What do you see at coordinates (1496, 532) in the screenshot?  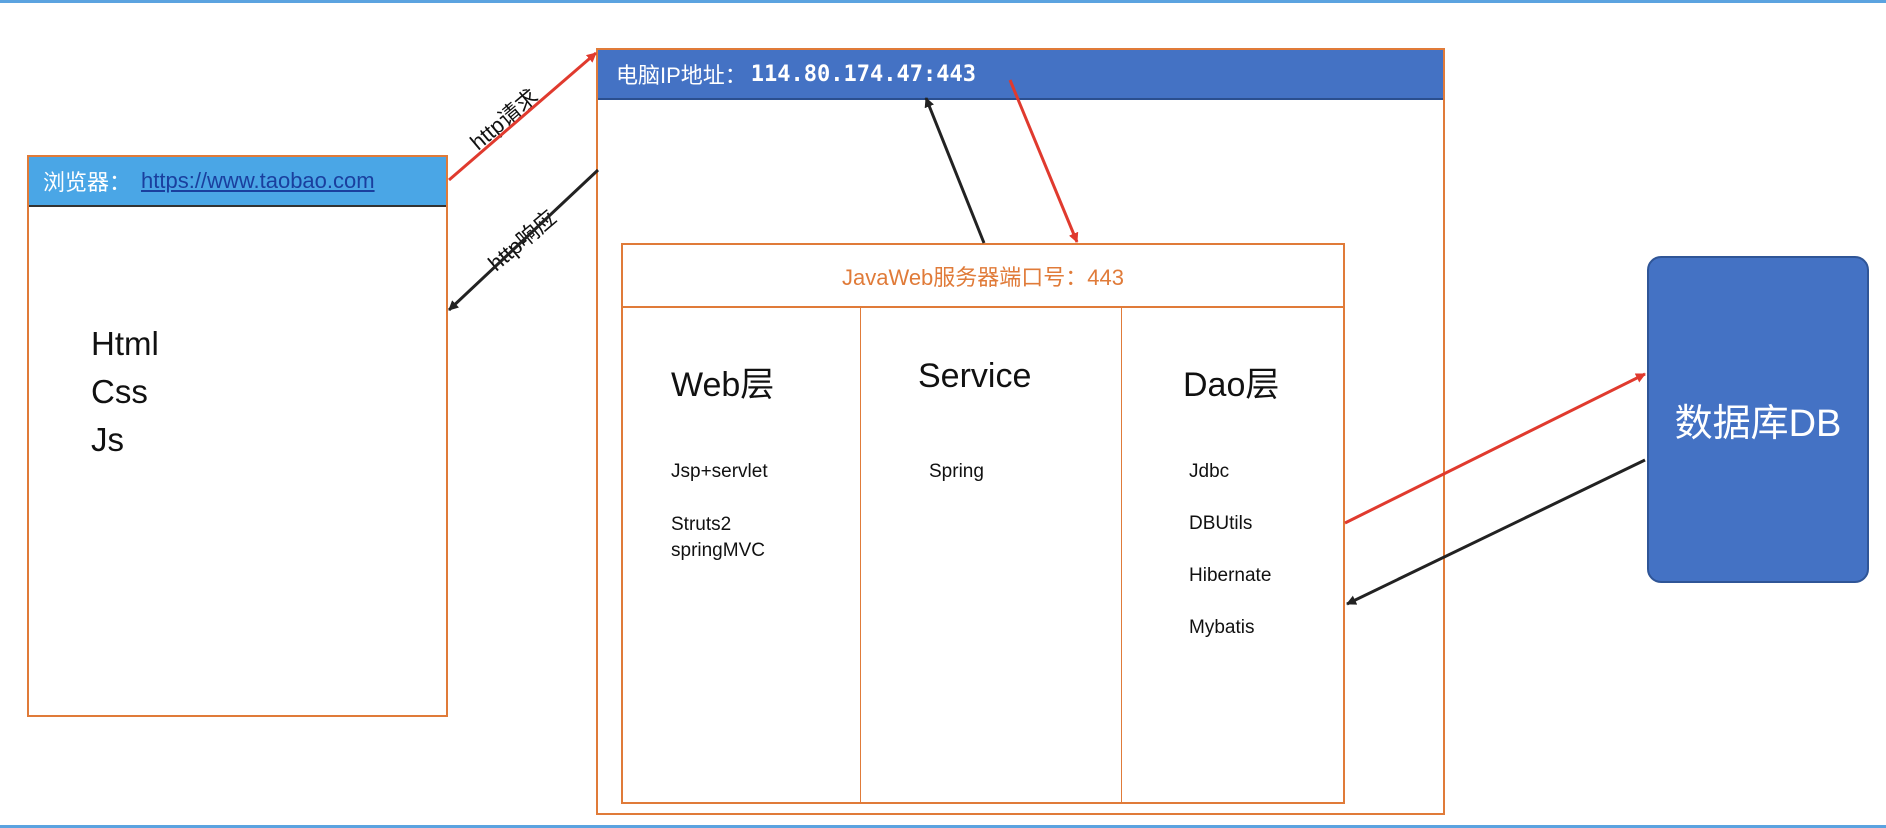 I see `db-to-dao-arrow` at bounding box center [1496, 532].